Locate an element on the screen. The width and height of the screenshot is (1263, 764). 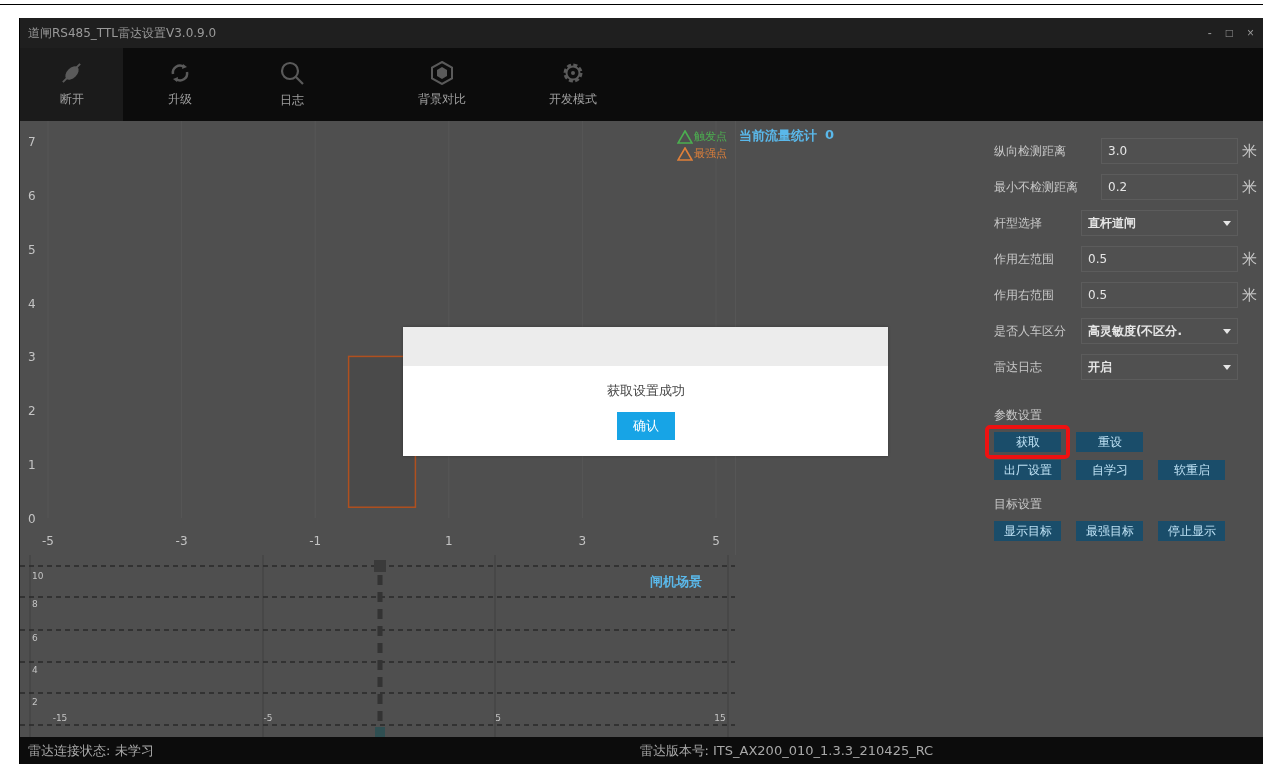
traffic-label: 当前流量统计 is located at coordinates (778, 136).